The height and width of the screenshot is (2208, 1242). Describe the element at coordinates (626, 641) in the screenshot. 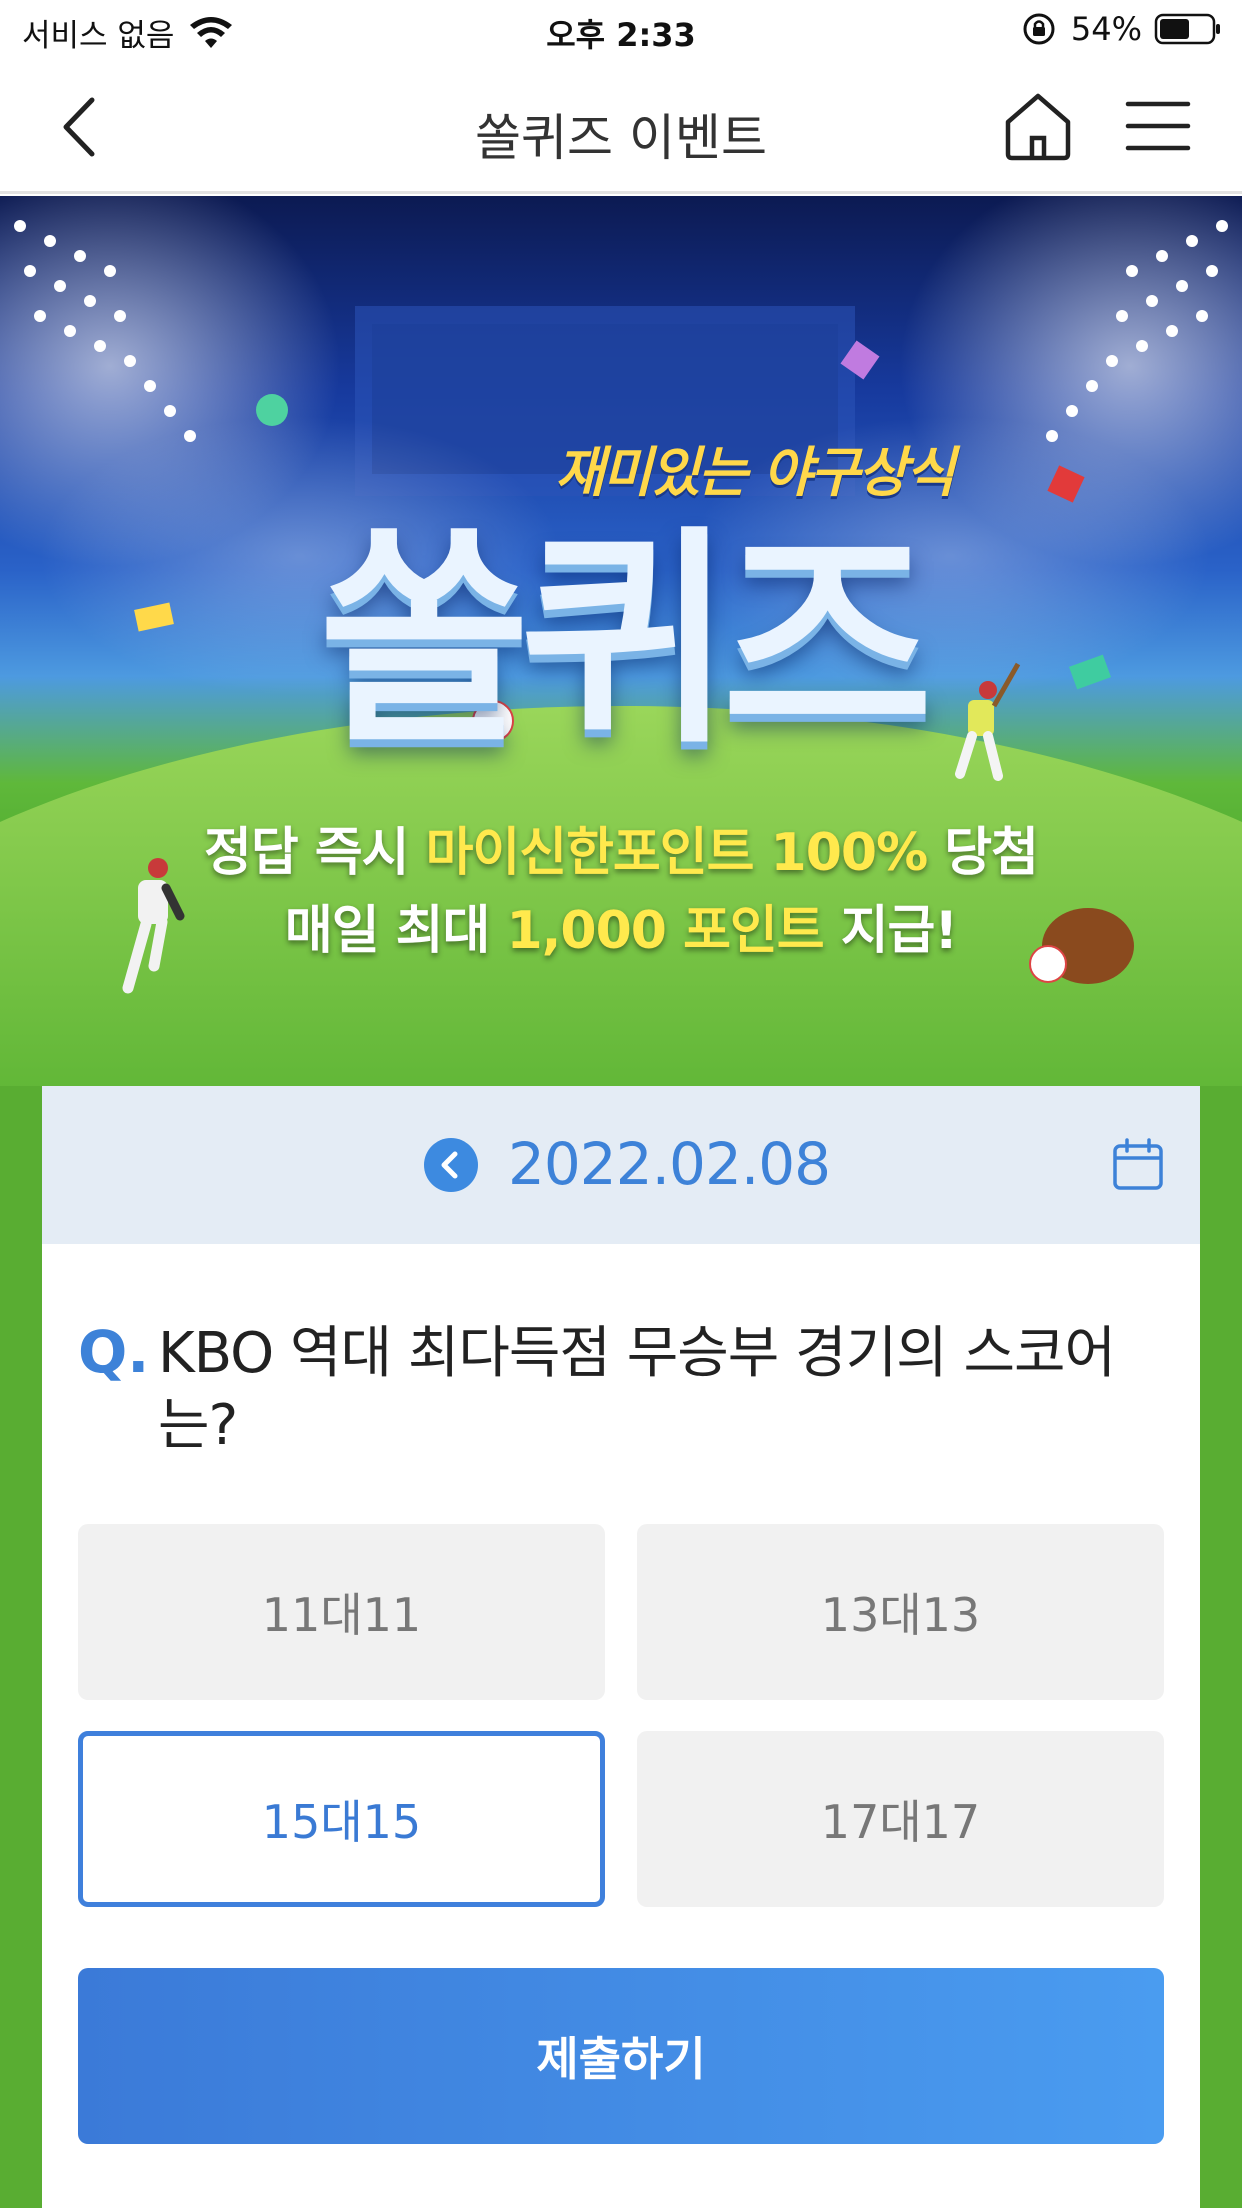

I see `banner-title: 쏠퀴즈` at that location.